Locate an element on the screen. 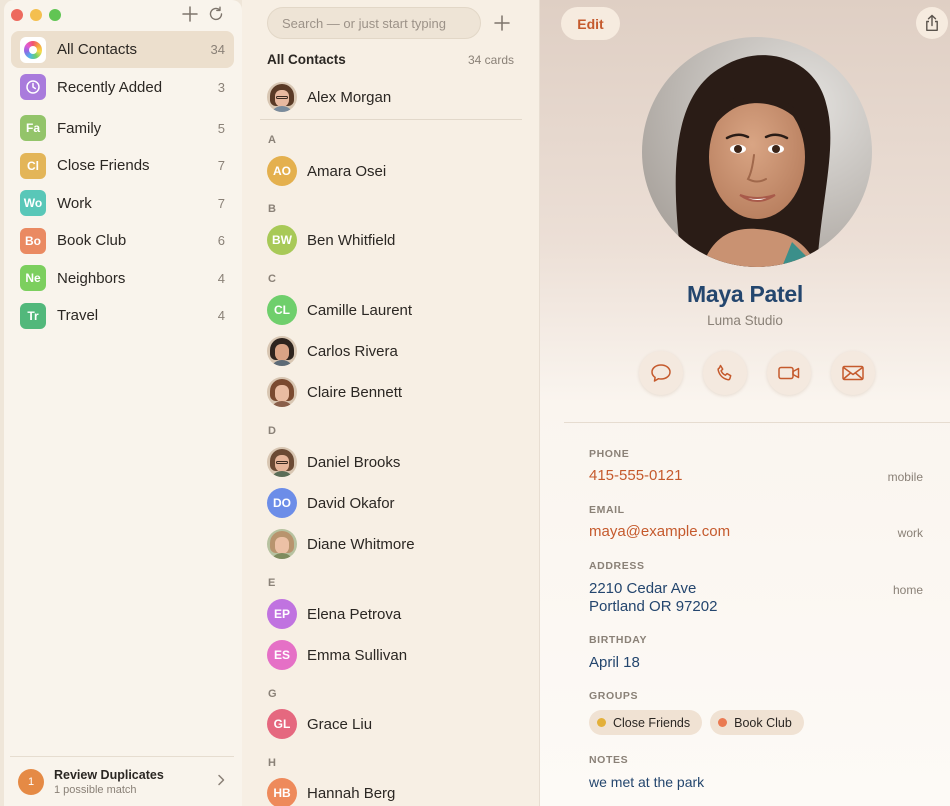  my-card-row: Alex Morgan is located at coordinates (392, 97).